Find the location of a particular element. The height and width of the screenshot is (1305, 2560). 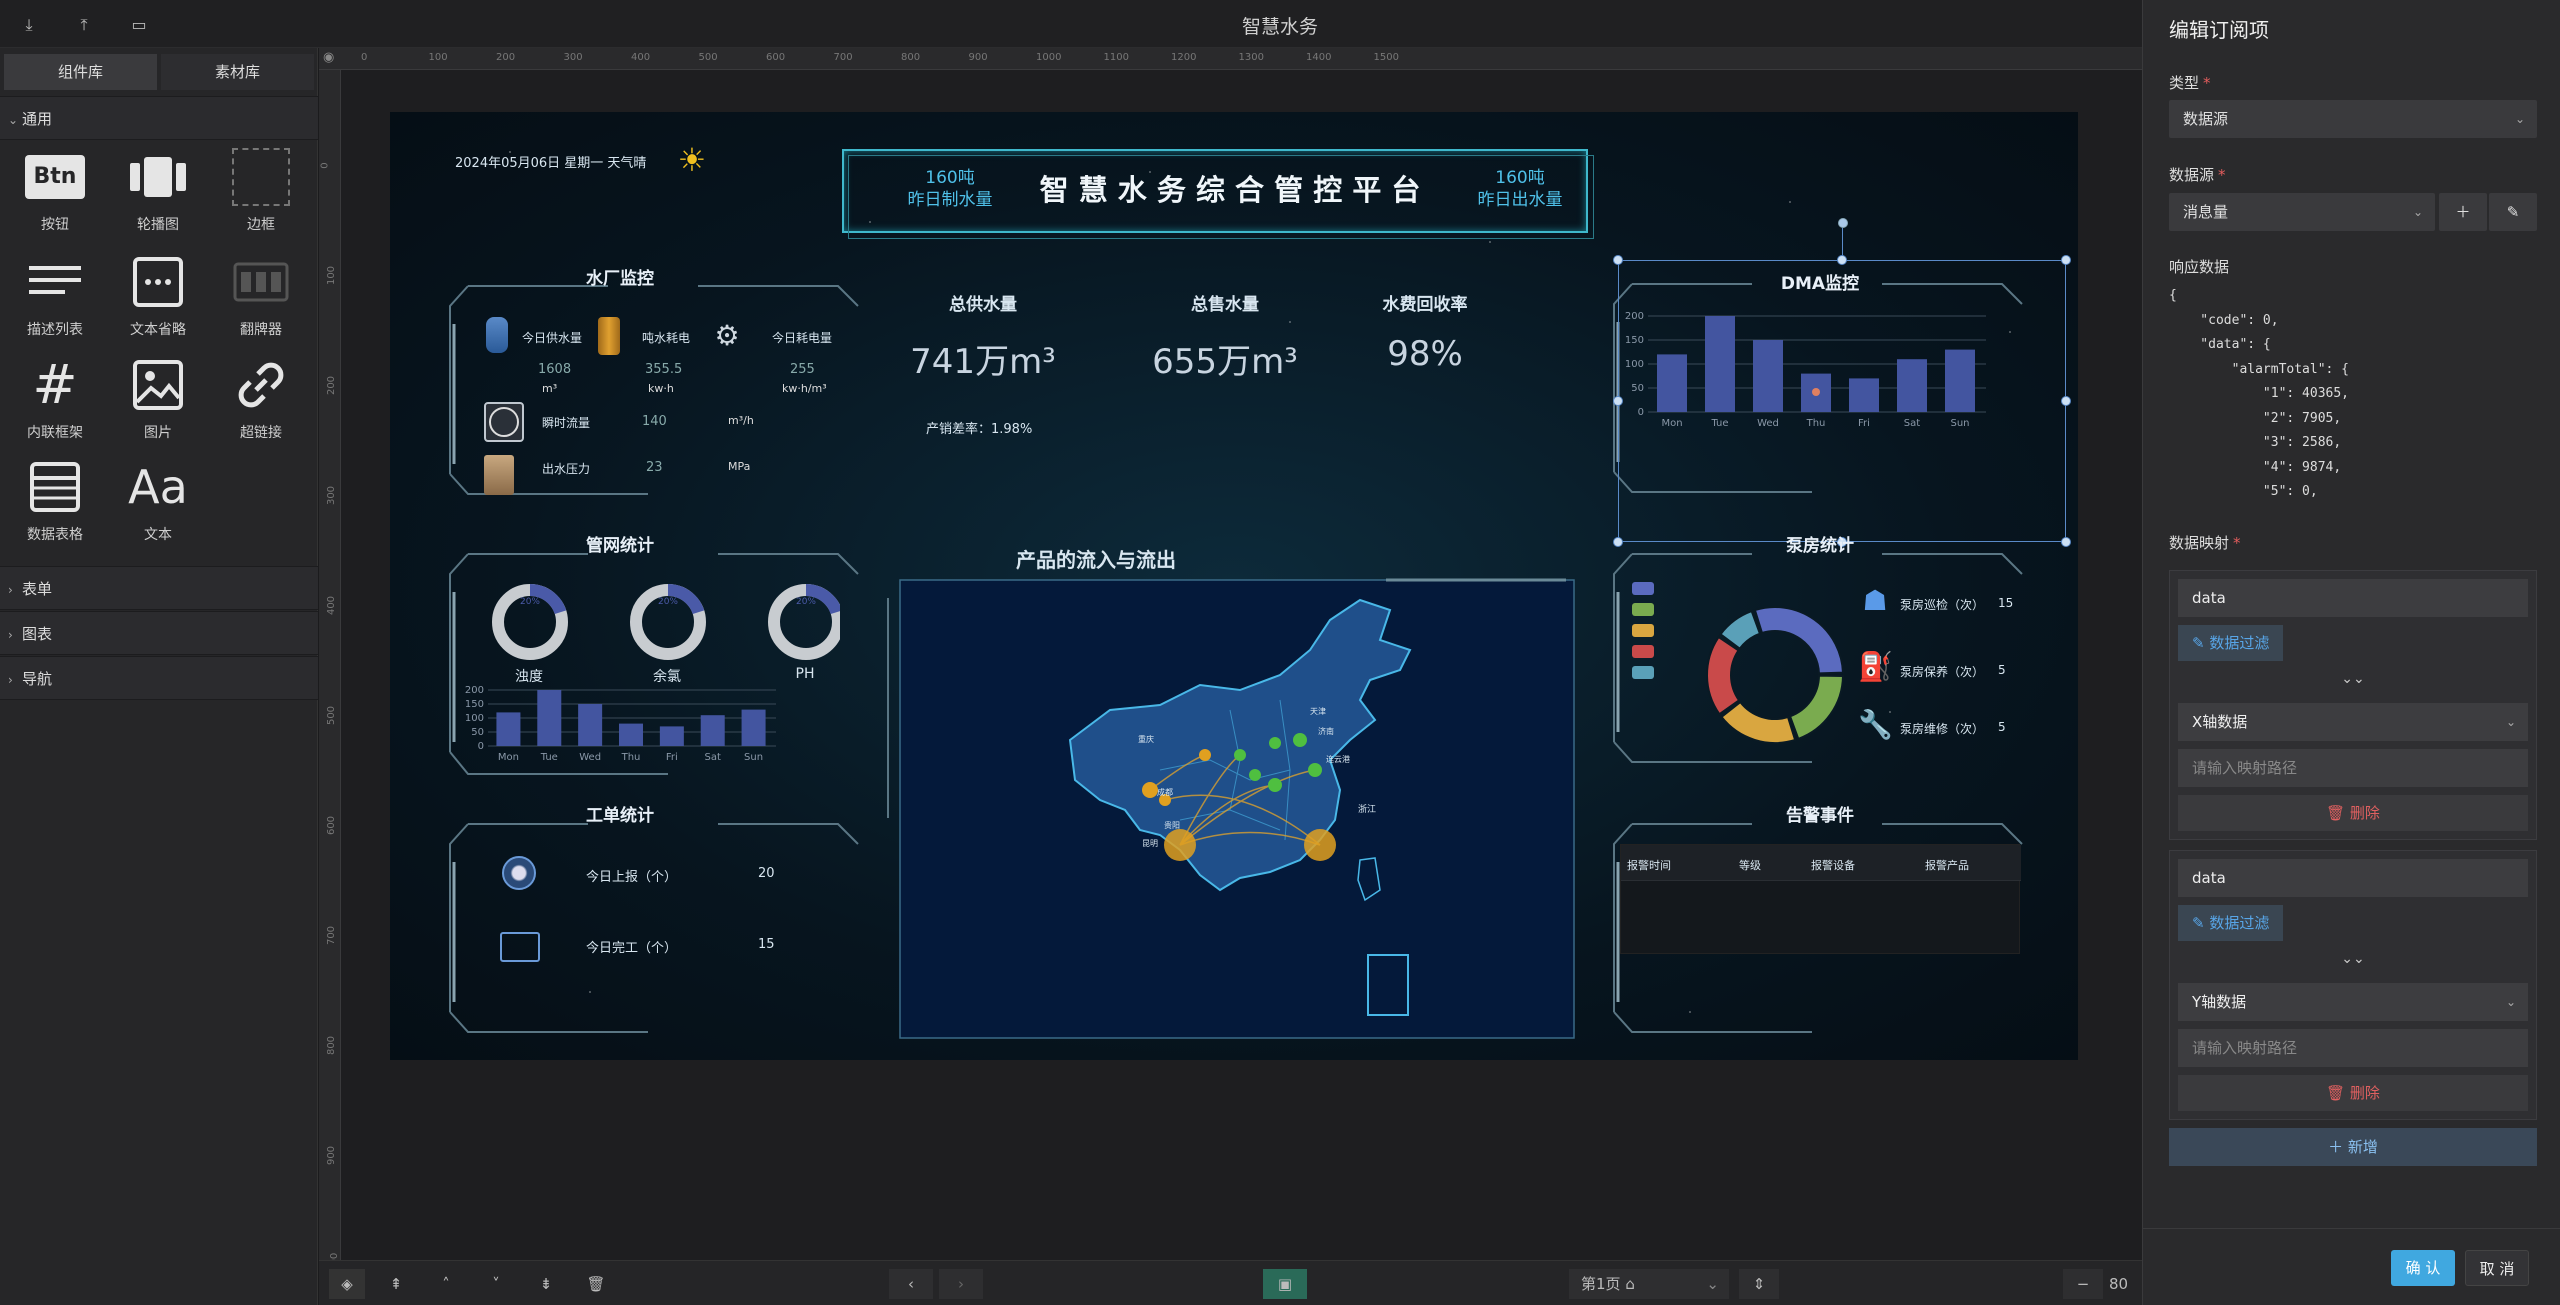

next-page-button: › is located at coordinates (961, 1284).